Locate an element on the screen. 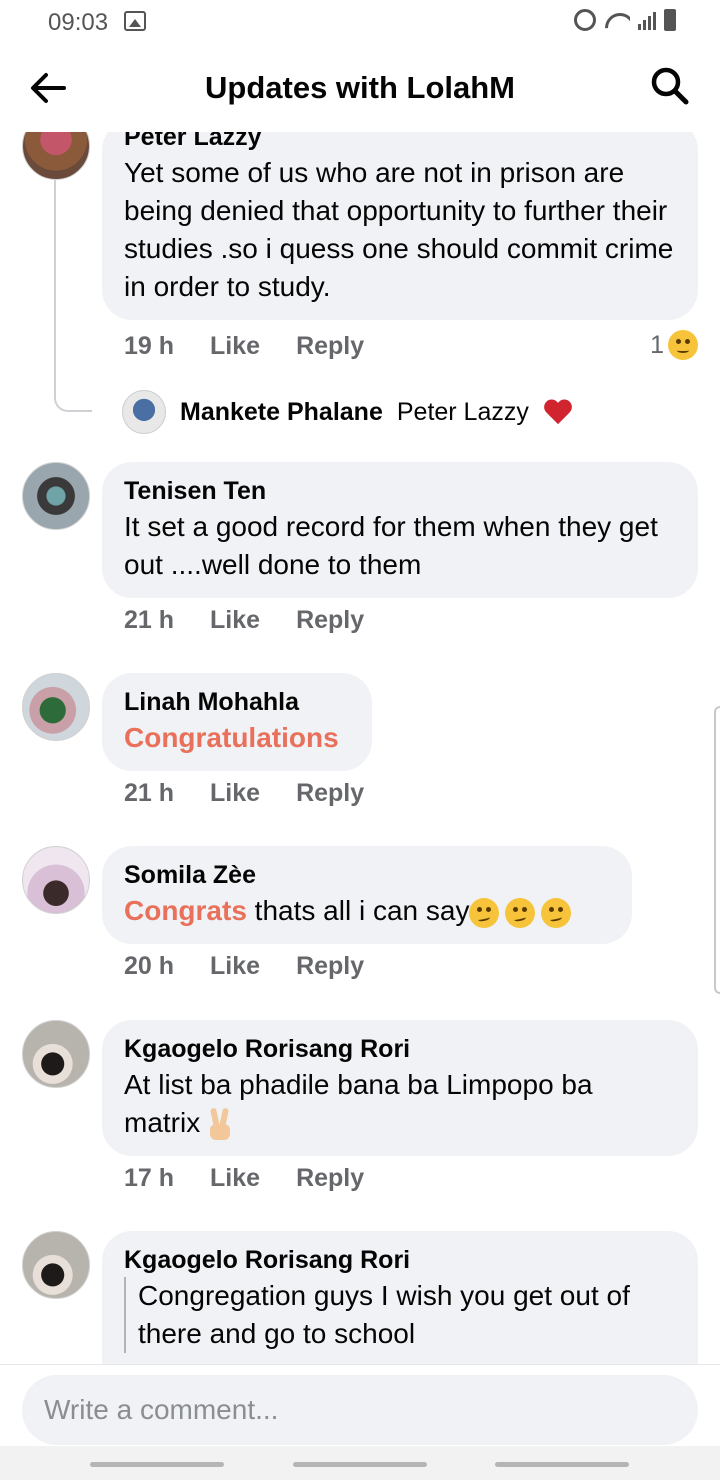 The width and height of the screenshot is (720, 1480). top-app-bar: Updates with LolahM is located at coordinates (360, 88).